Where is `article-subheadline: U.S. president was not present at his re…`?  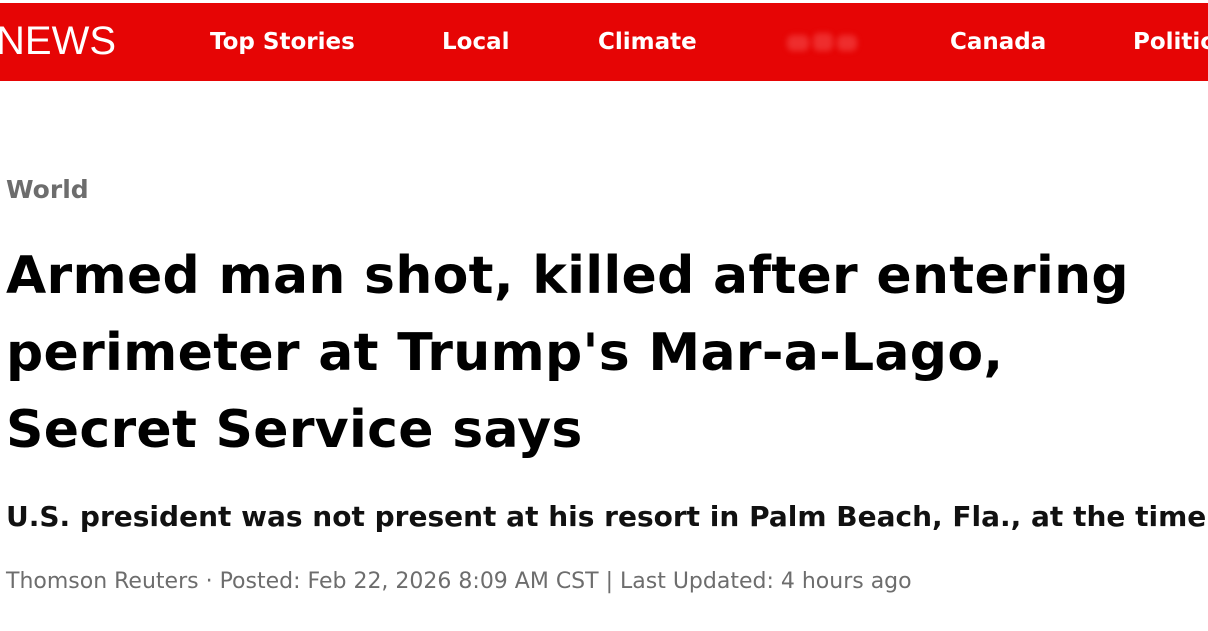 article-subheadline: U.S. president was not present at his re… is located at coordinates (606, 516).